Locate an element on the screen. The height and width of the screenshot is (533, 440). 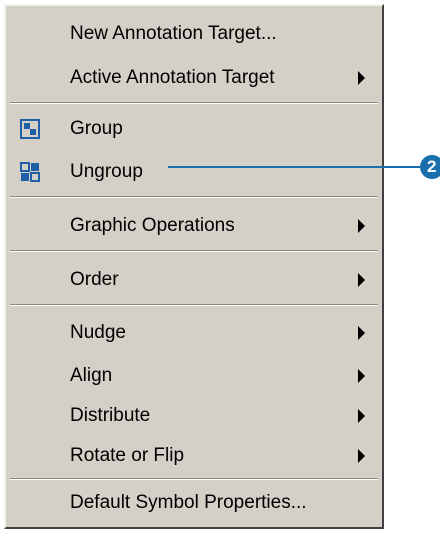
menu-item-label: Rotate or Flip is located at coordinates (127, 455).